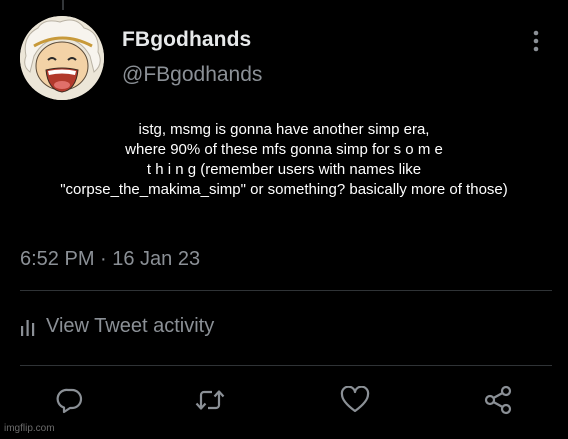  What do you see at coordinates (110, 259) in the screenshot?
I see `tweet-timestamp: 6:52 PM · 16 Jan 23` at bounding box center [110, 259].